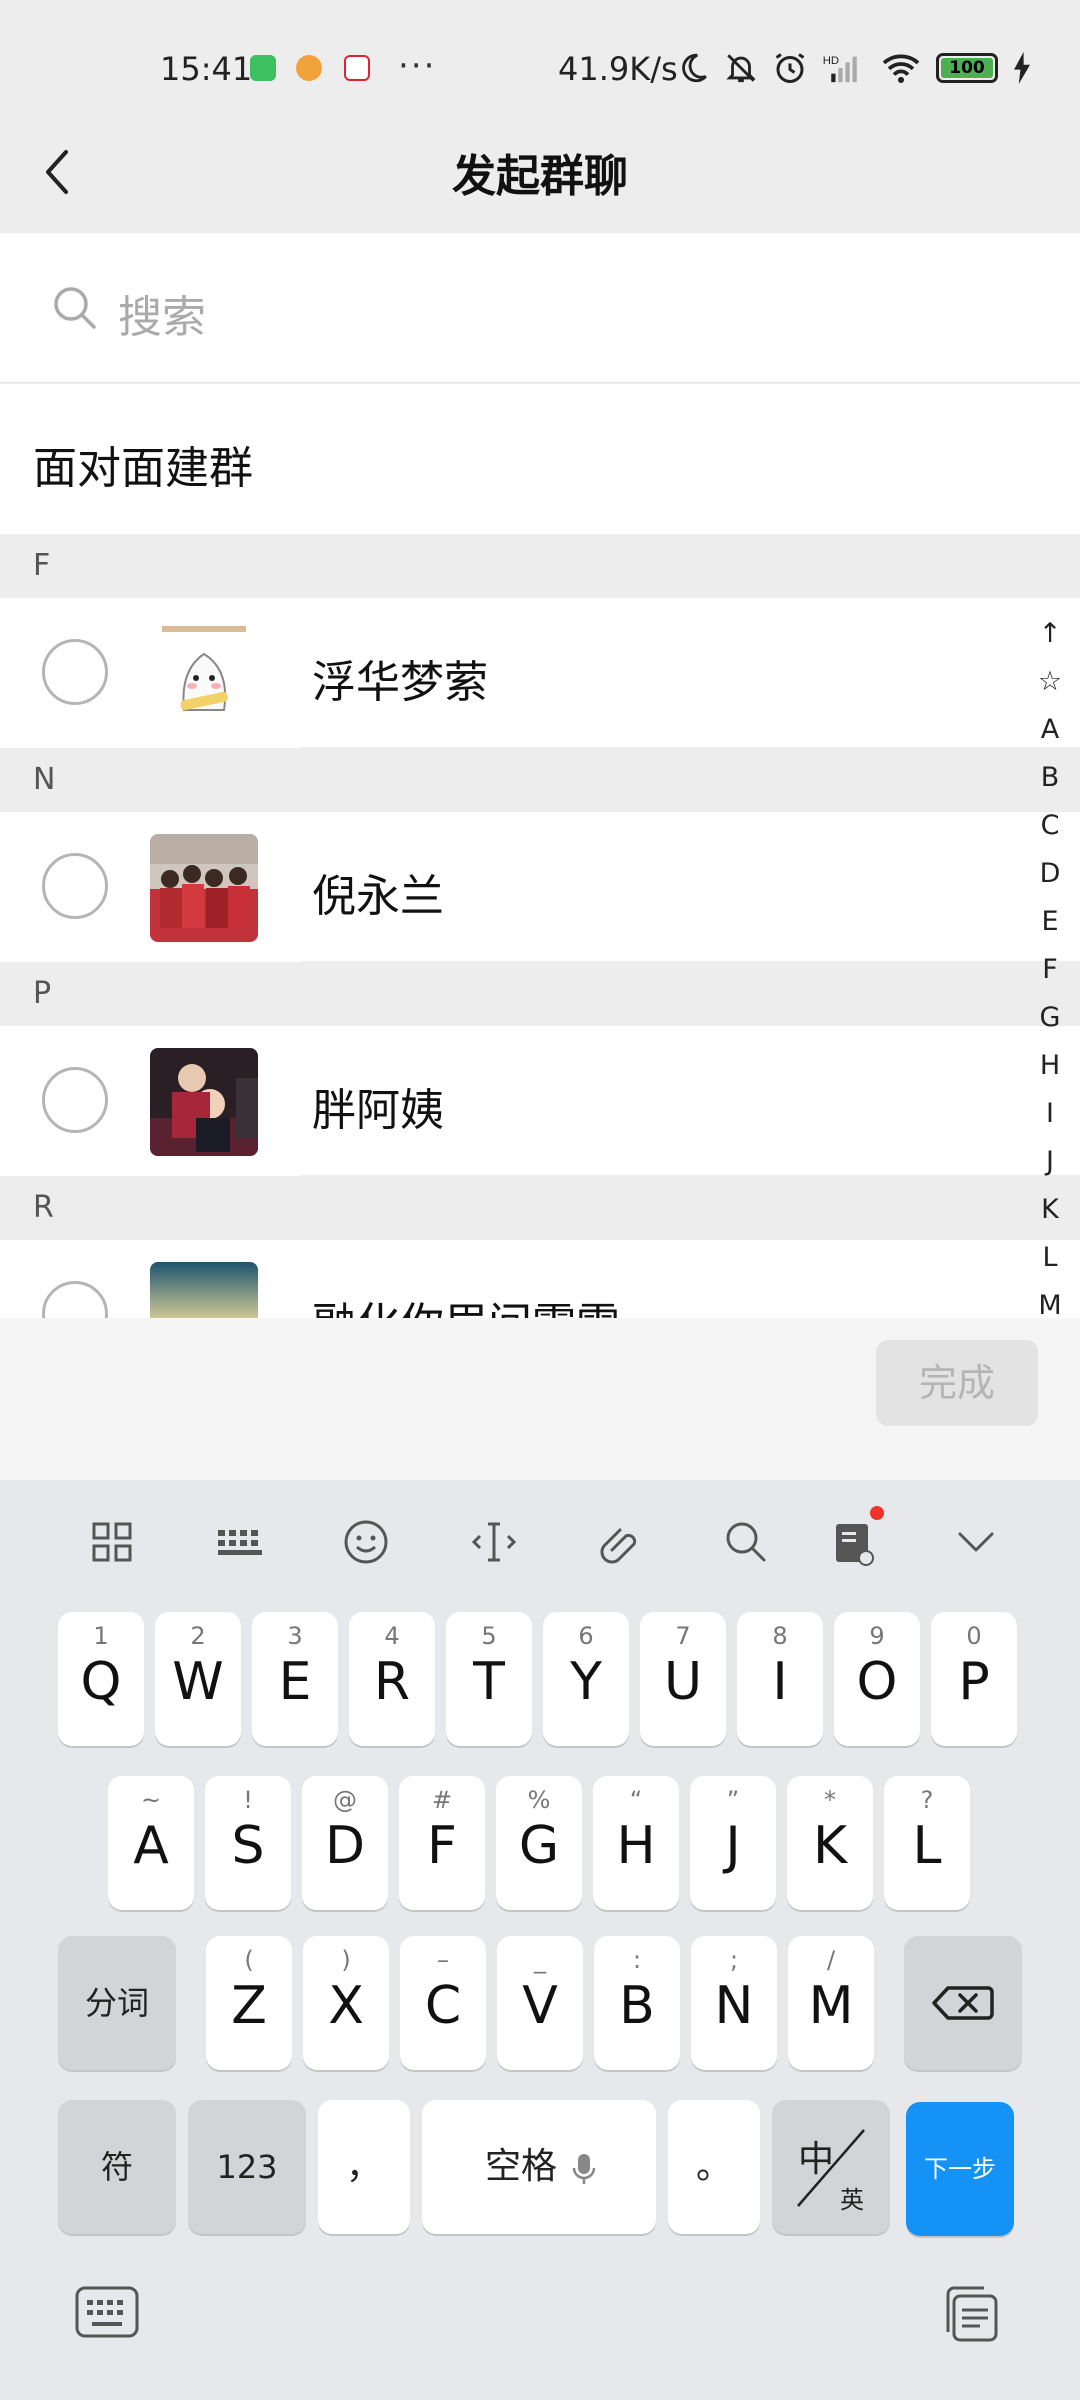 The width and height of the screenshot is (1080, 2400). What do you see at coordinates (540, 1399) in the screenshot?
I see `action-bar: 完成` at bounding box center [540, 1399].